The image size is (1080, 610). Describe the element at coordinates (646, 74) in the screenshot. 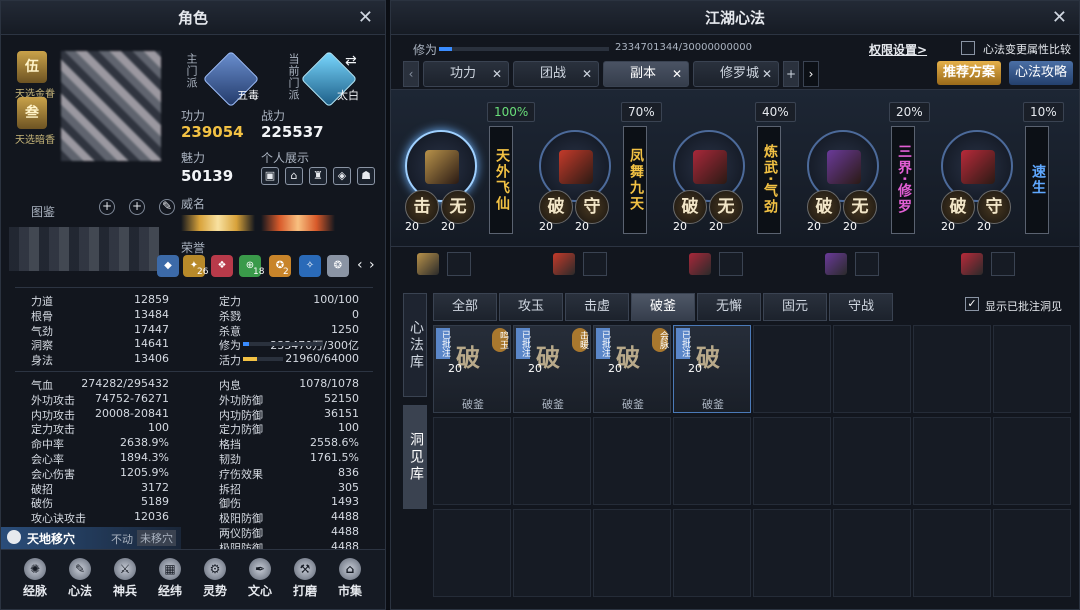

I see `tab-3: 副本 ✕` at that location.